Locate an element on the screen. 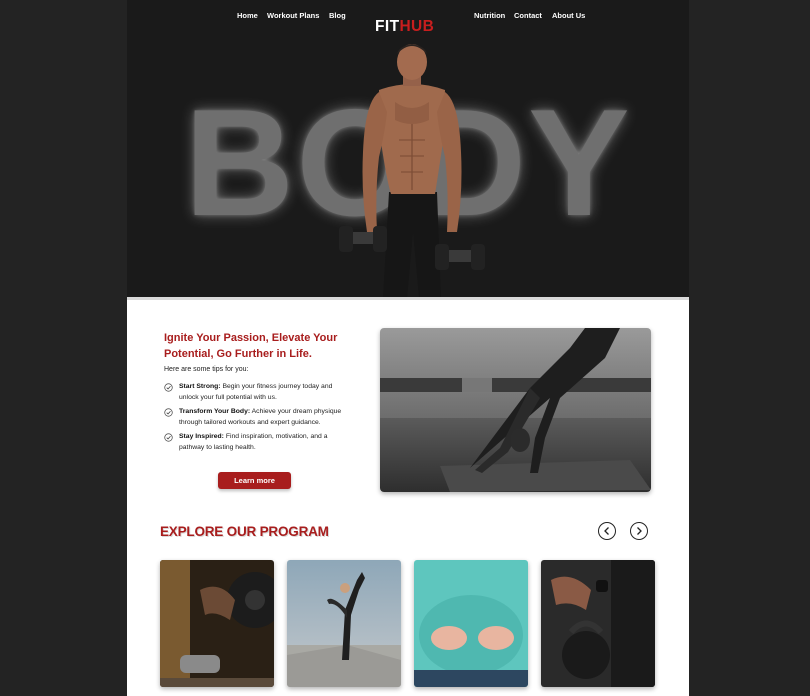 This screenshot has height=696, width=810. tip-title: Transform Your Body: is located at coordinates (215, 412).